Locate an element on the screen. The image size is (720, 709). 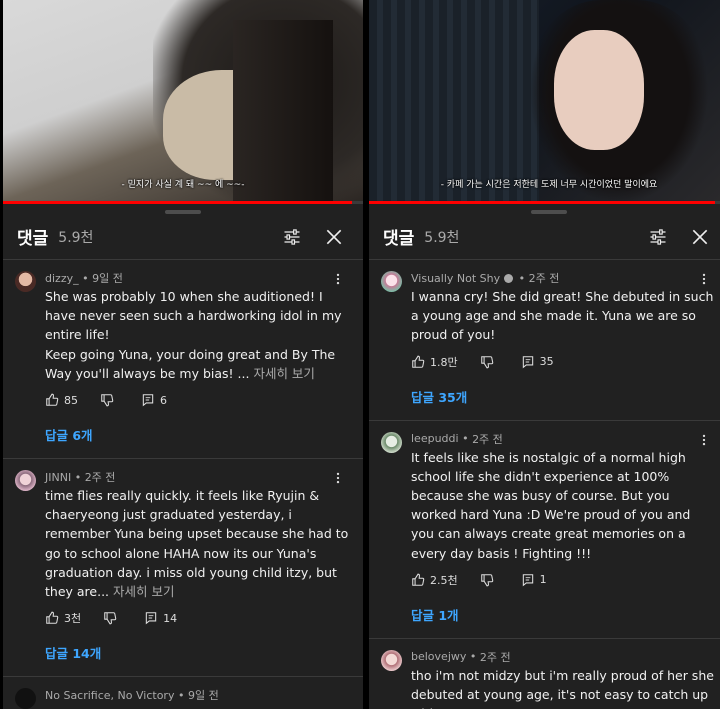
comment-meta: belovejwy • 2주 전 is located at coordinates (461, 657).